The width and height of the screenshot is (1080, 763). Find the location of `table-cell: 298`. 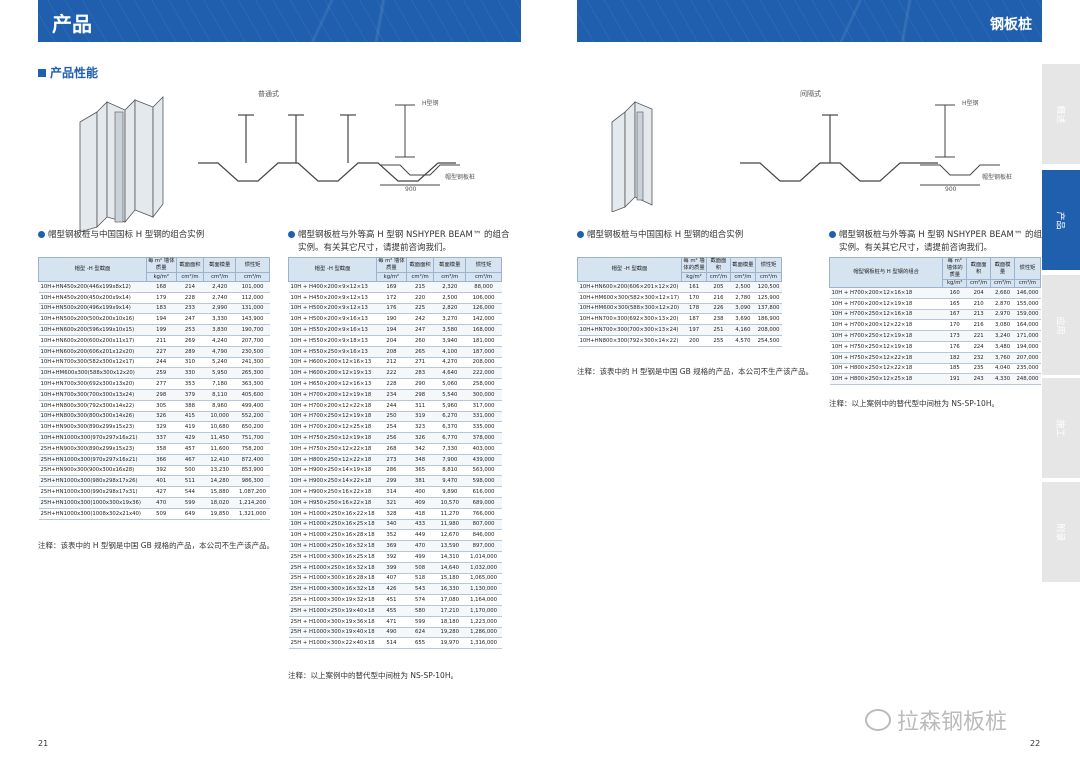

table-cell: 298 is located at coordinates (420, 395).